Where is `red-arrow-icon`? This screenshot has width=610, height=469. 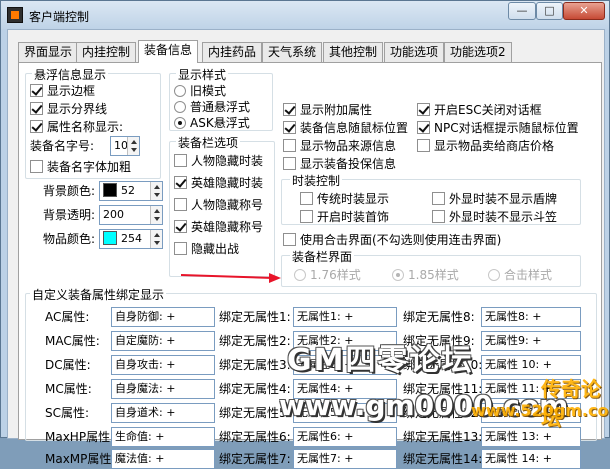 red-arrow-icon is located at coordinates (231, 278).